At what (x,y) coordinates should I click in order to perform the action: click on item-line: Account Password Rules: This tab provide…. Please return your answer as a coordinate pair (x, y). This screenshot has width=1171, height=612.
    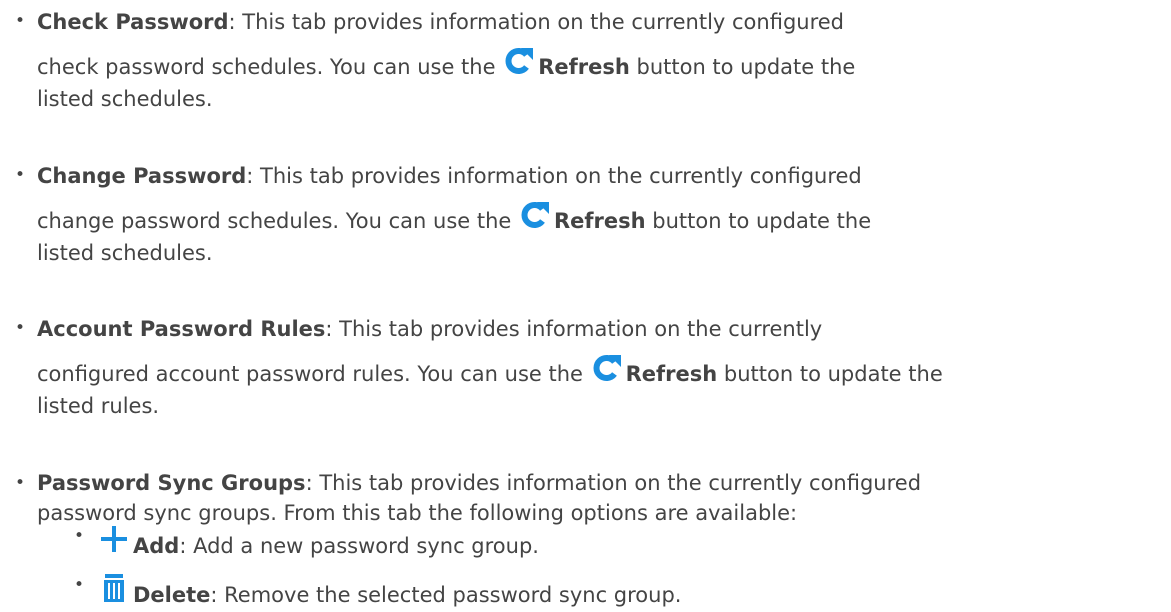
    Looking at the image, I should click on (490, 329).